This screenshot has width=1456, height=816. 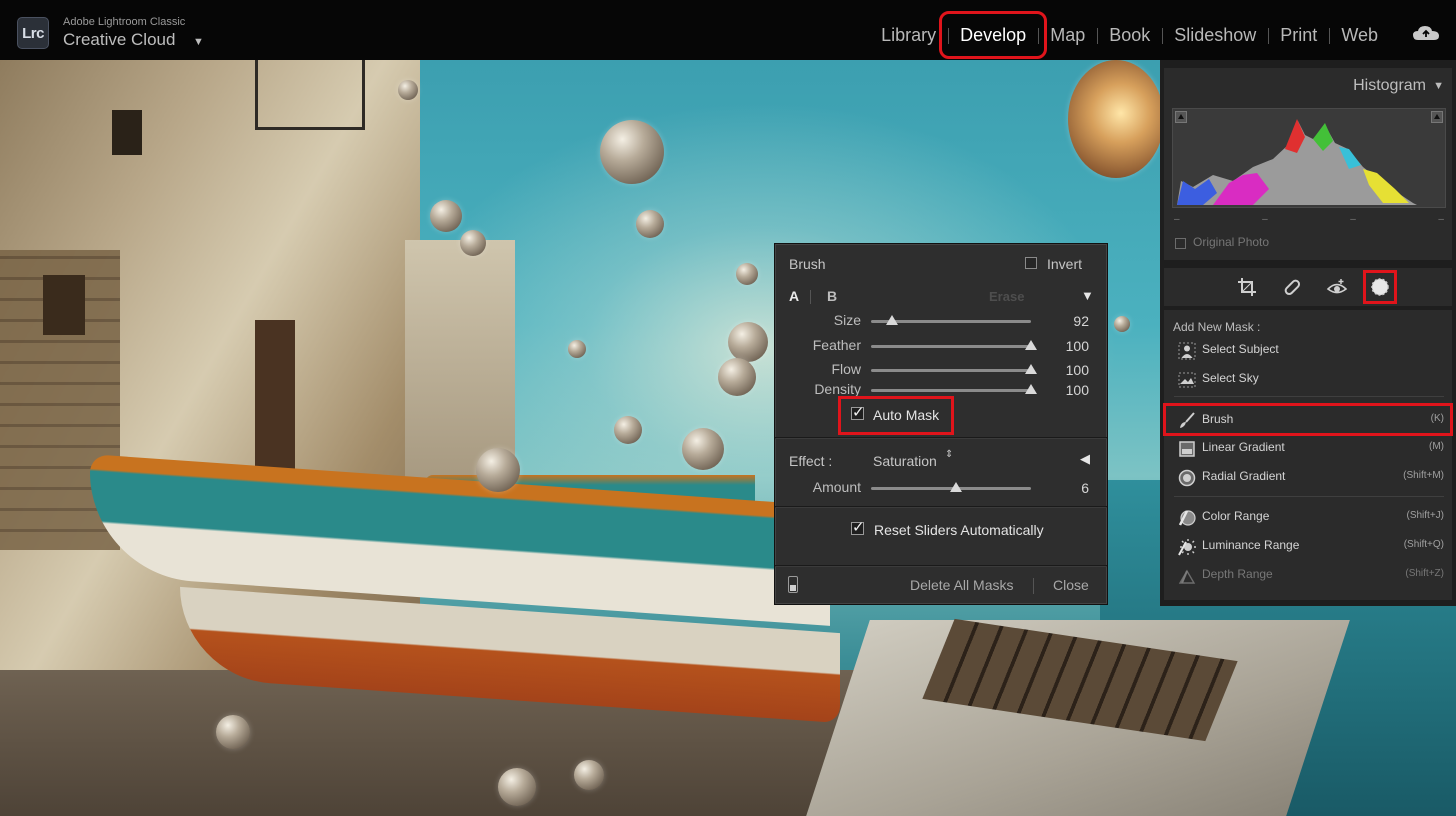 What do you see at coordinates (1309, 219) in the screenshot?
I see `histogram-info: – – – –` at bounding box center [1309, 219].